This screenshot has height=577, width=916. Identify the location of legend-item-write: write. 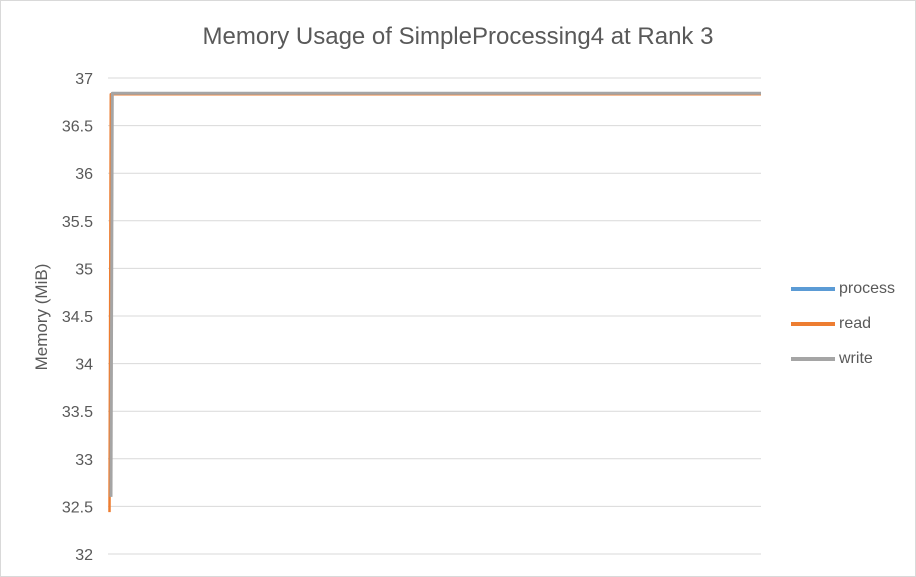
(843, 358).